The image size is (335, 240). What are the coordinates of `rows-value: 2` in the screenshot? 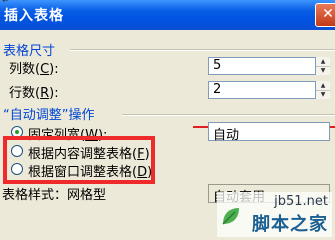 It's located at (217, 89).